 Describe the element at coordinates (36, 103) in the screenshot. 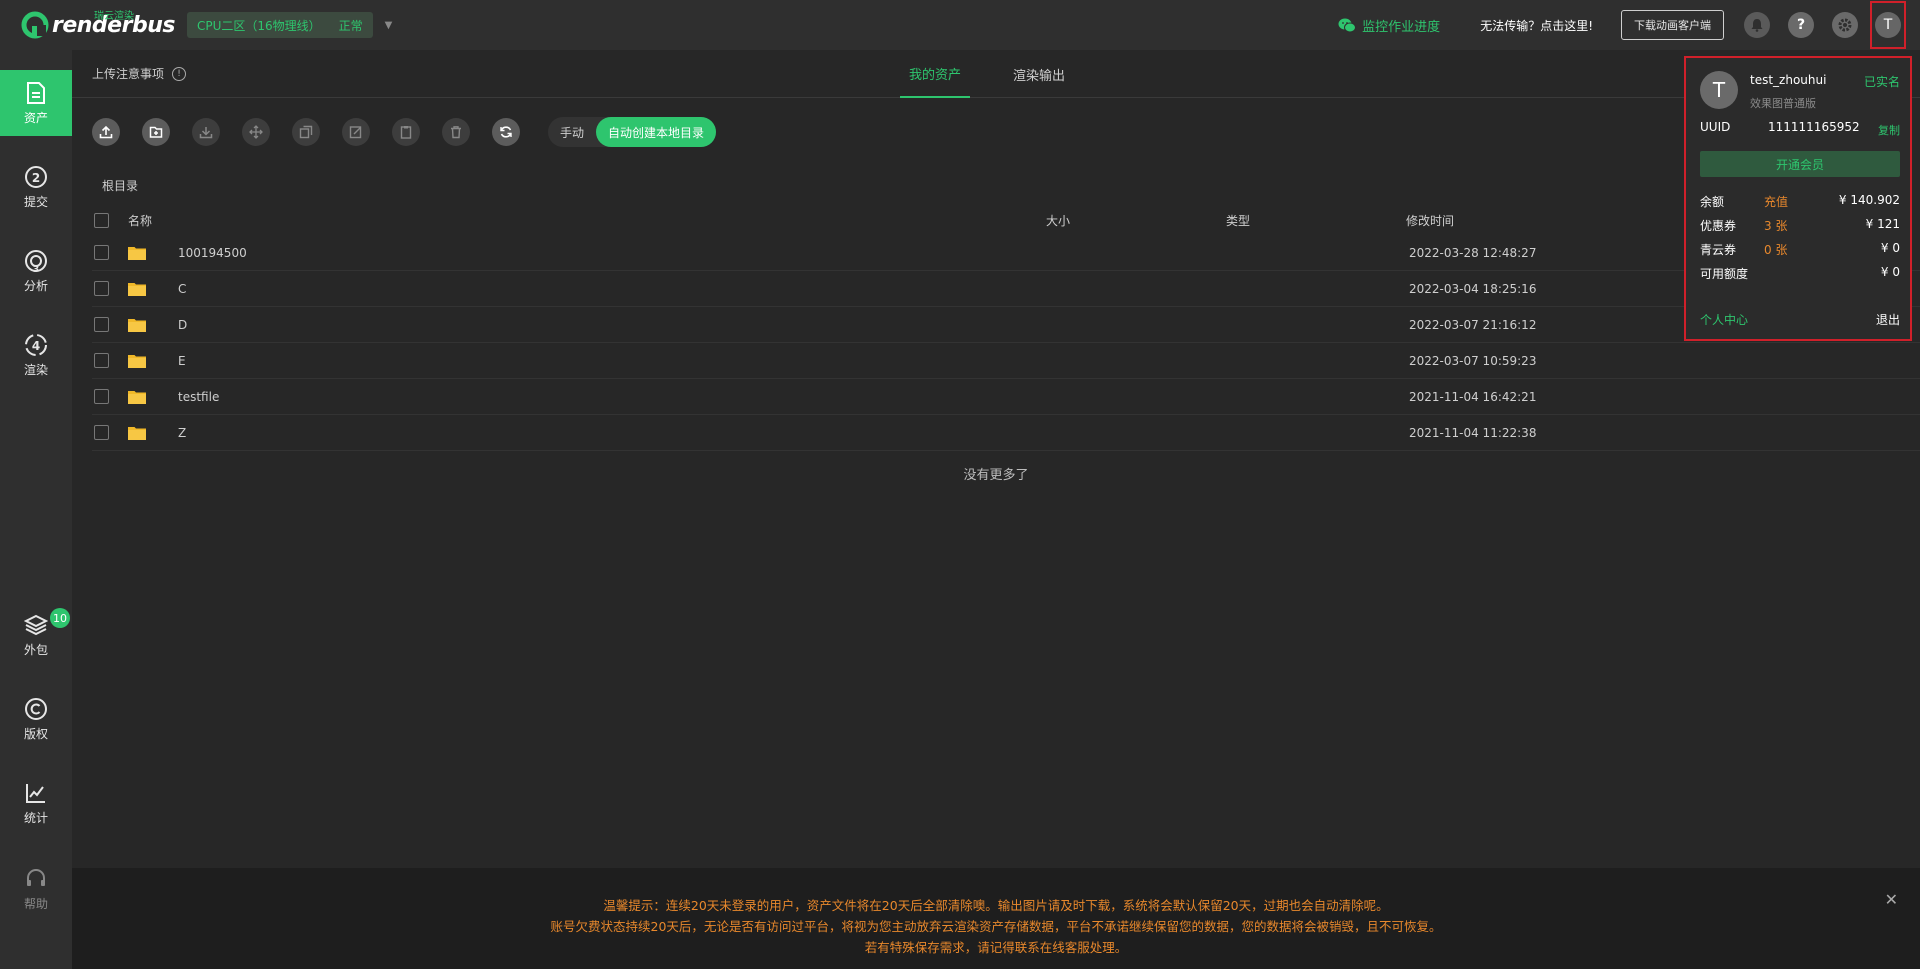

I see `sidebar-item-assets: 资产` at that location.